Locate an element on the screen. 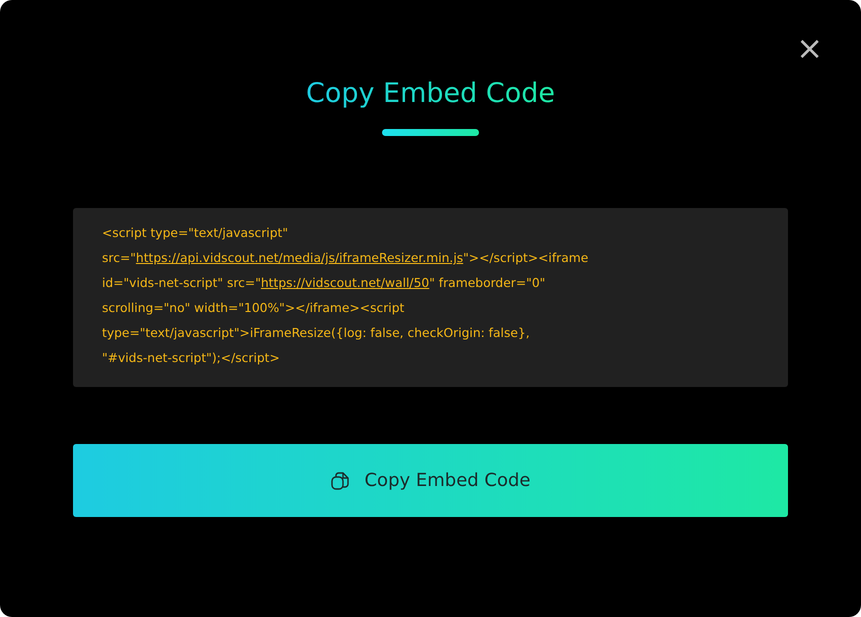 The width and height of the screenshot is (861, 617). code-link: https://api.vidscout.net/media/js/iframeResizer.min.js is located at coordinates (300, 258).